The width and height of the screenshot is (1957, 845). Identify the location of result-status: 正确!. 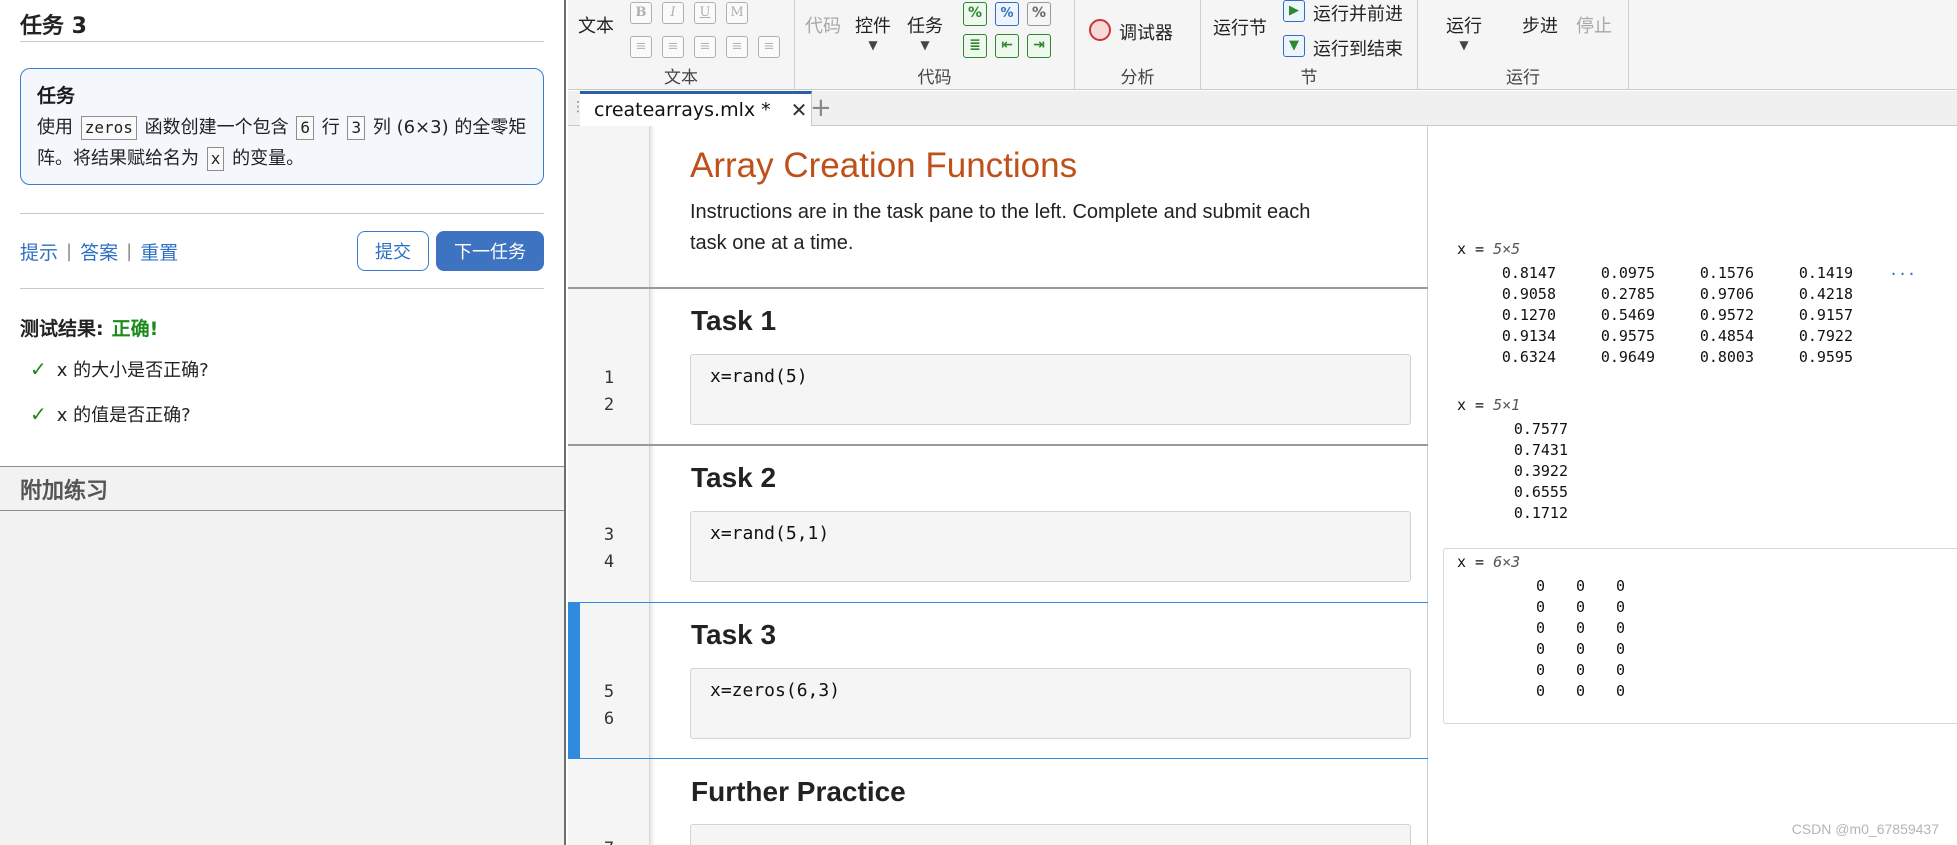
(135, 329).